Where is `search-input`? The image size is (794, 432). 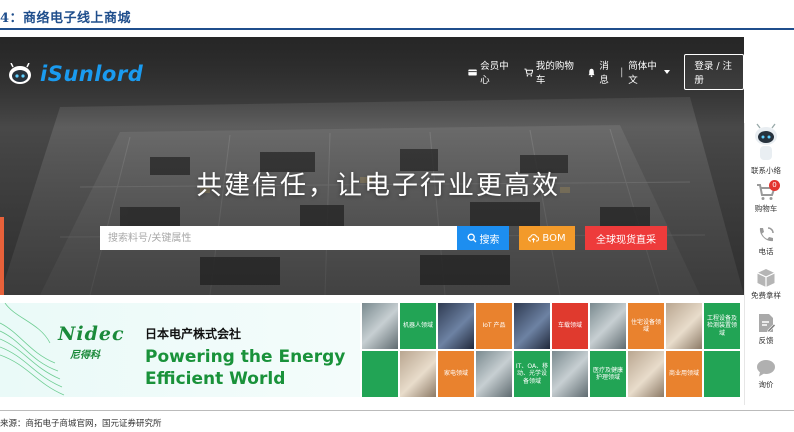 search-input is located at coordinates (278, 238).